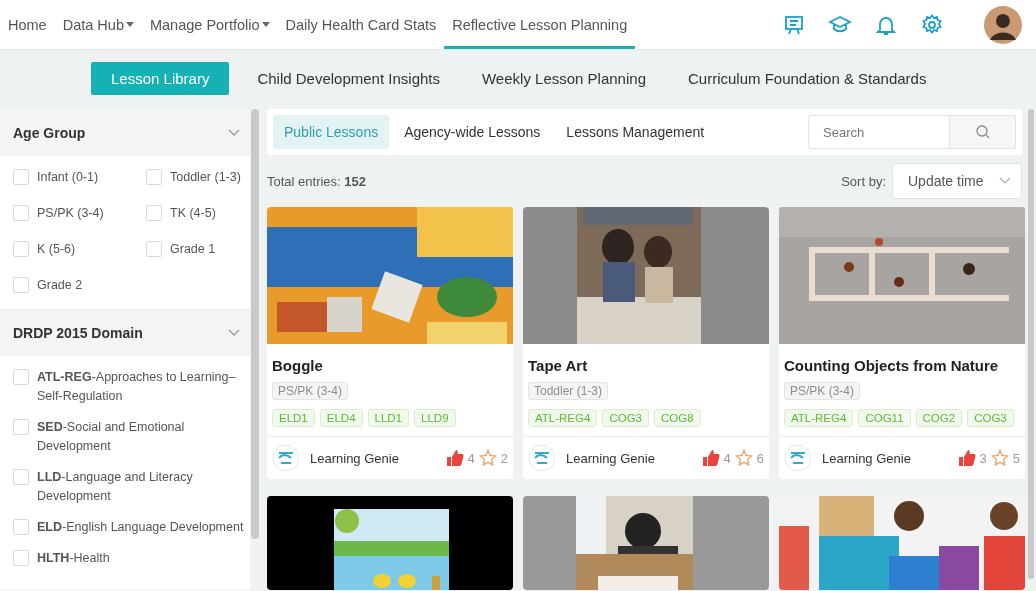  Describe the element at coordinates (137, 387) in the screenshot. I see `option-label: ATL-REG-Approaches to Learning–Self-Regulation` at that location.